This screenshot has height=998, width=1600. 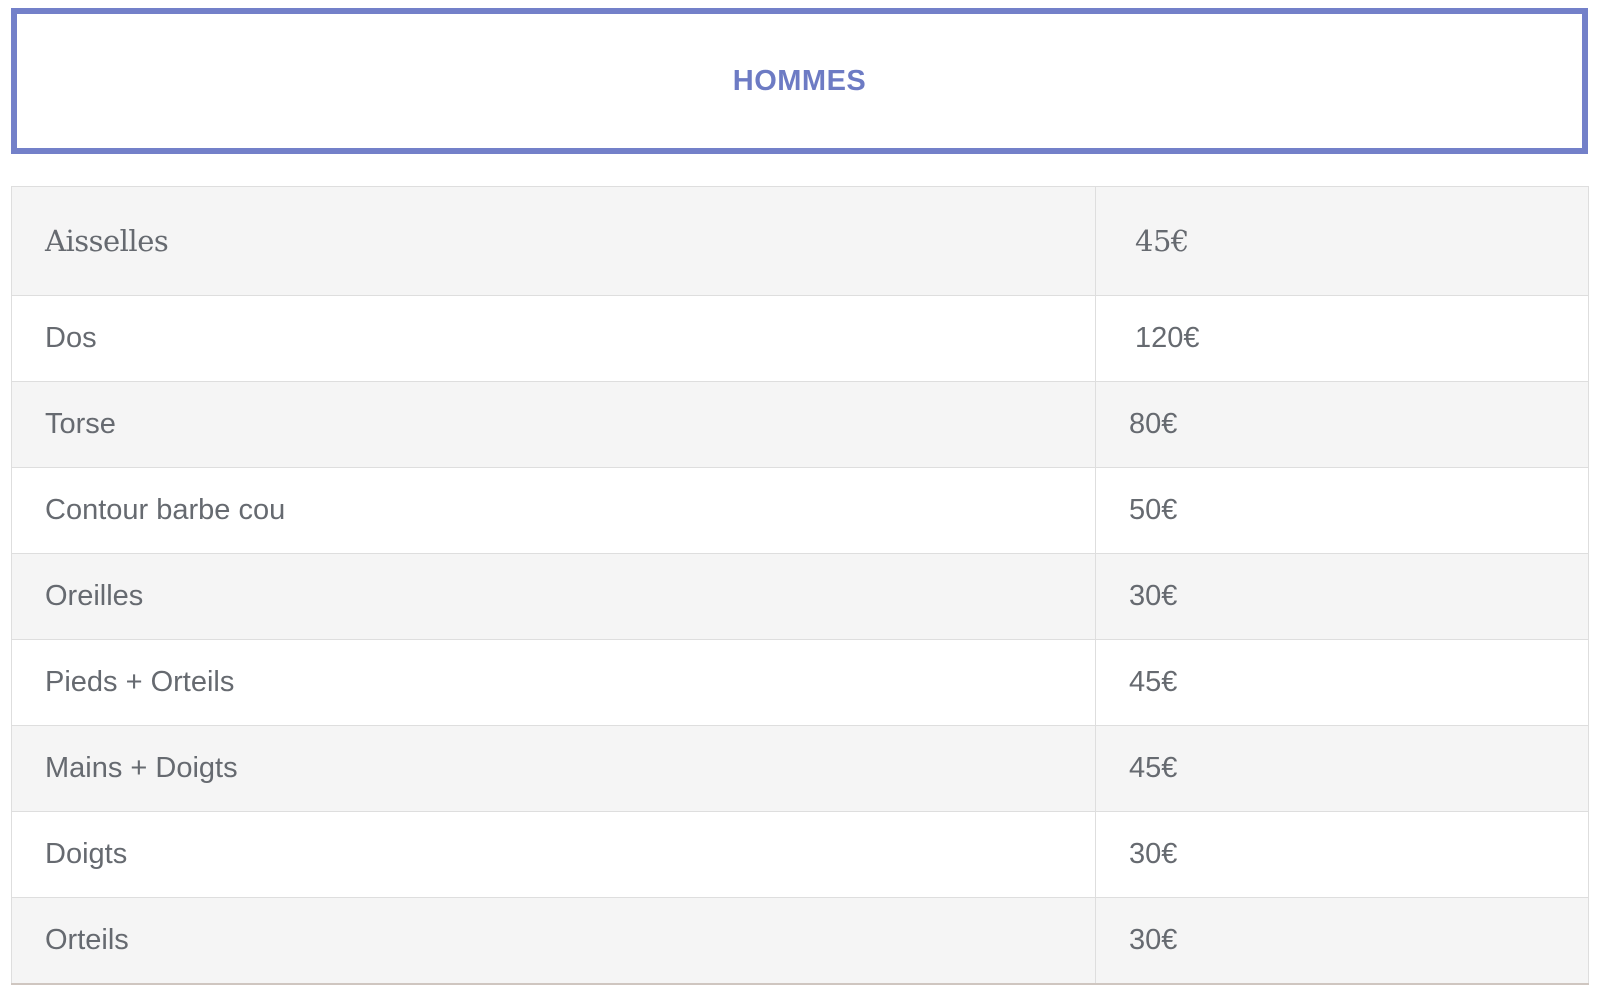 What do you see at coordinates (1342, 424) in the screenshot?
I see `price-cell: 80€` at bounding box center [1342, 424].